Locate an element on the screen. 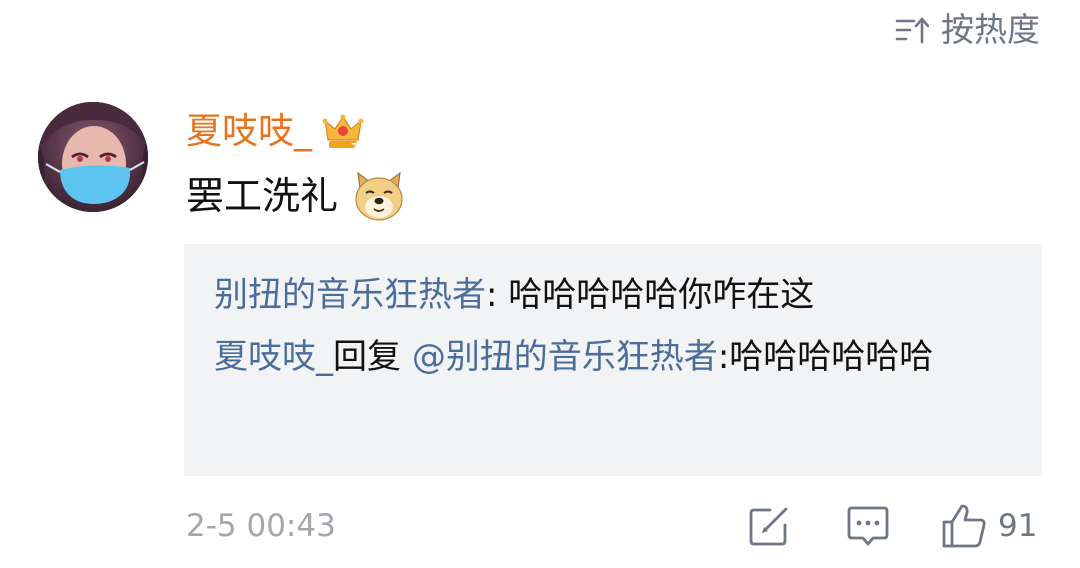 This screenshot has height=568, width=1080. reply-text: 哈哈哈哈哈你咋在这 is located at coordinates (661, 295).